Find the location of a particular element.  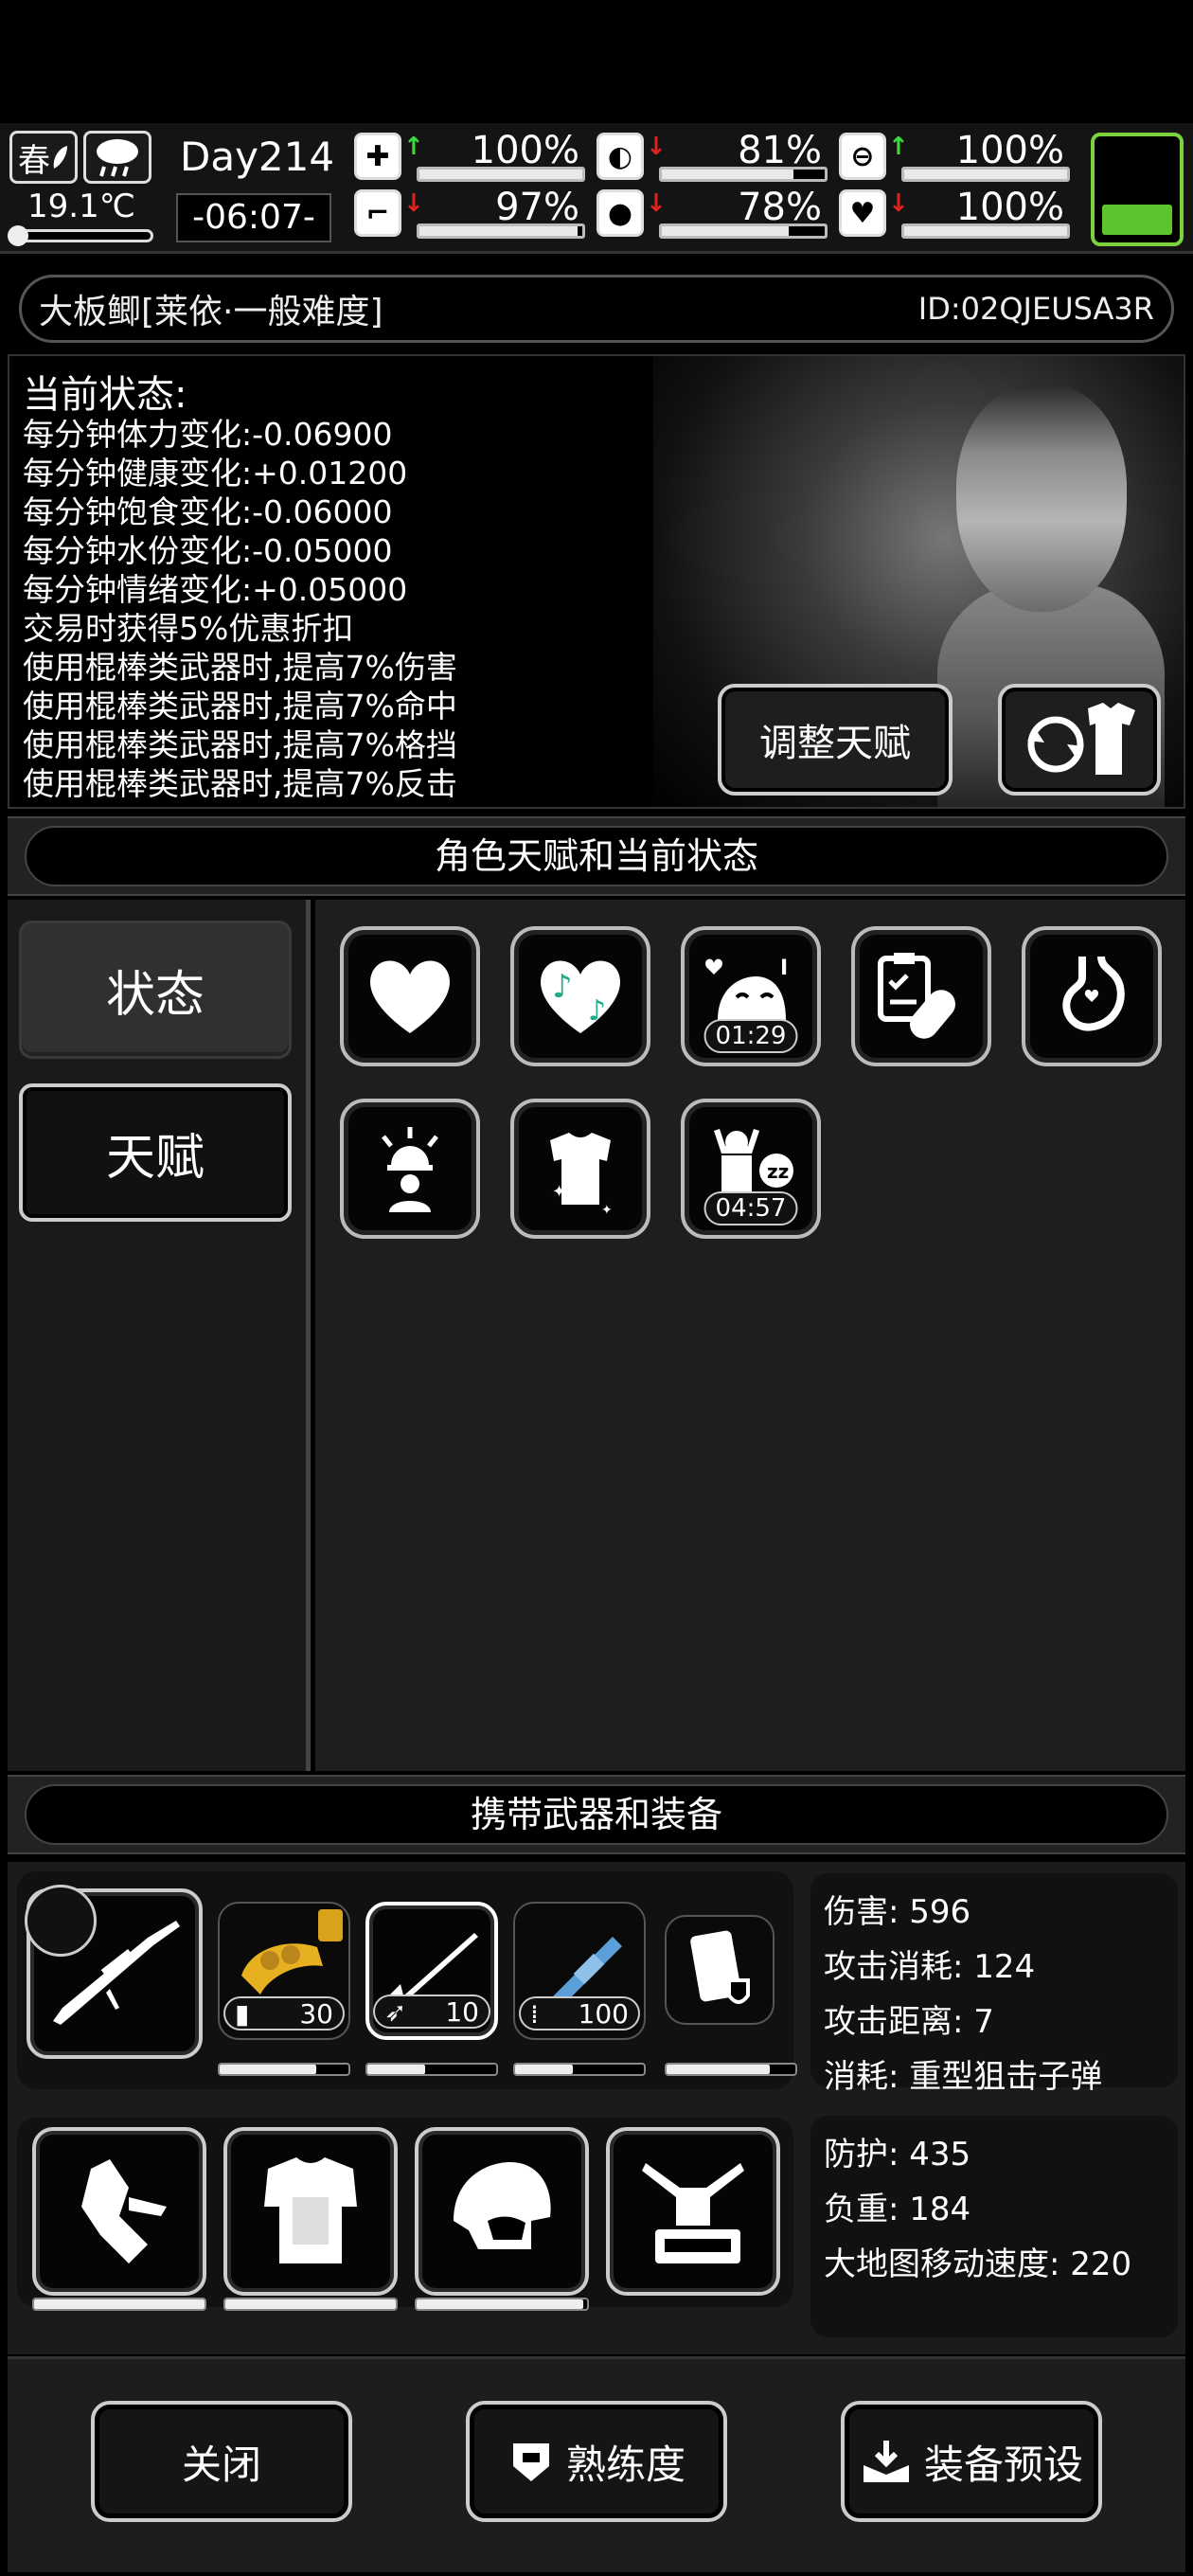

armor-slot-body is located at coordinates (310, 2211).